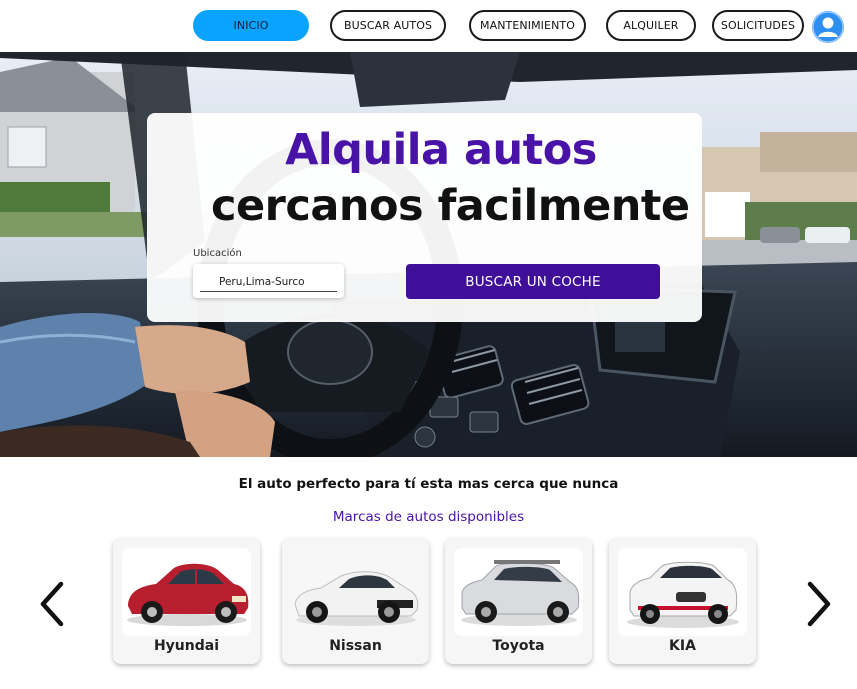  I want to click on brand-card-nissan: Nissan, so click(355, 601).